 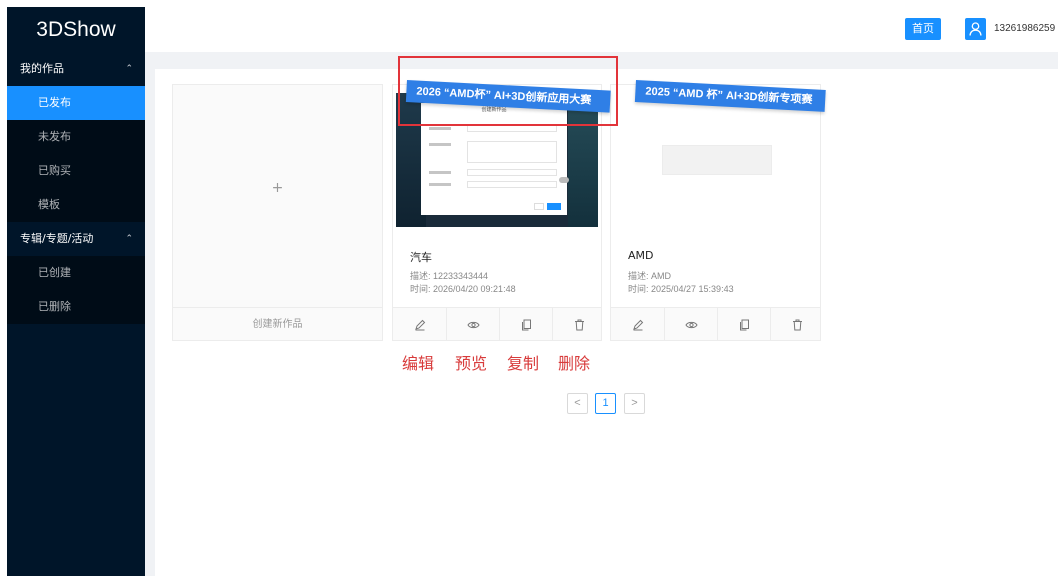 What do you see at coordinates (715, 212) in the screenshot?
I see `work-card: AMD 描述: AMD 时间: 2025/04/27 15:39:43` at bounding box center [715, 212].